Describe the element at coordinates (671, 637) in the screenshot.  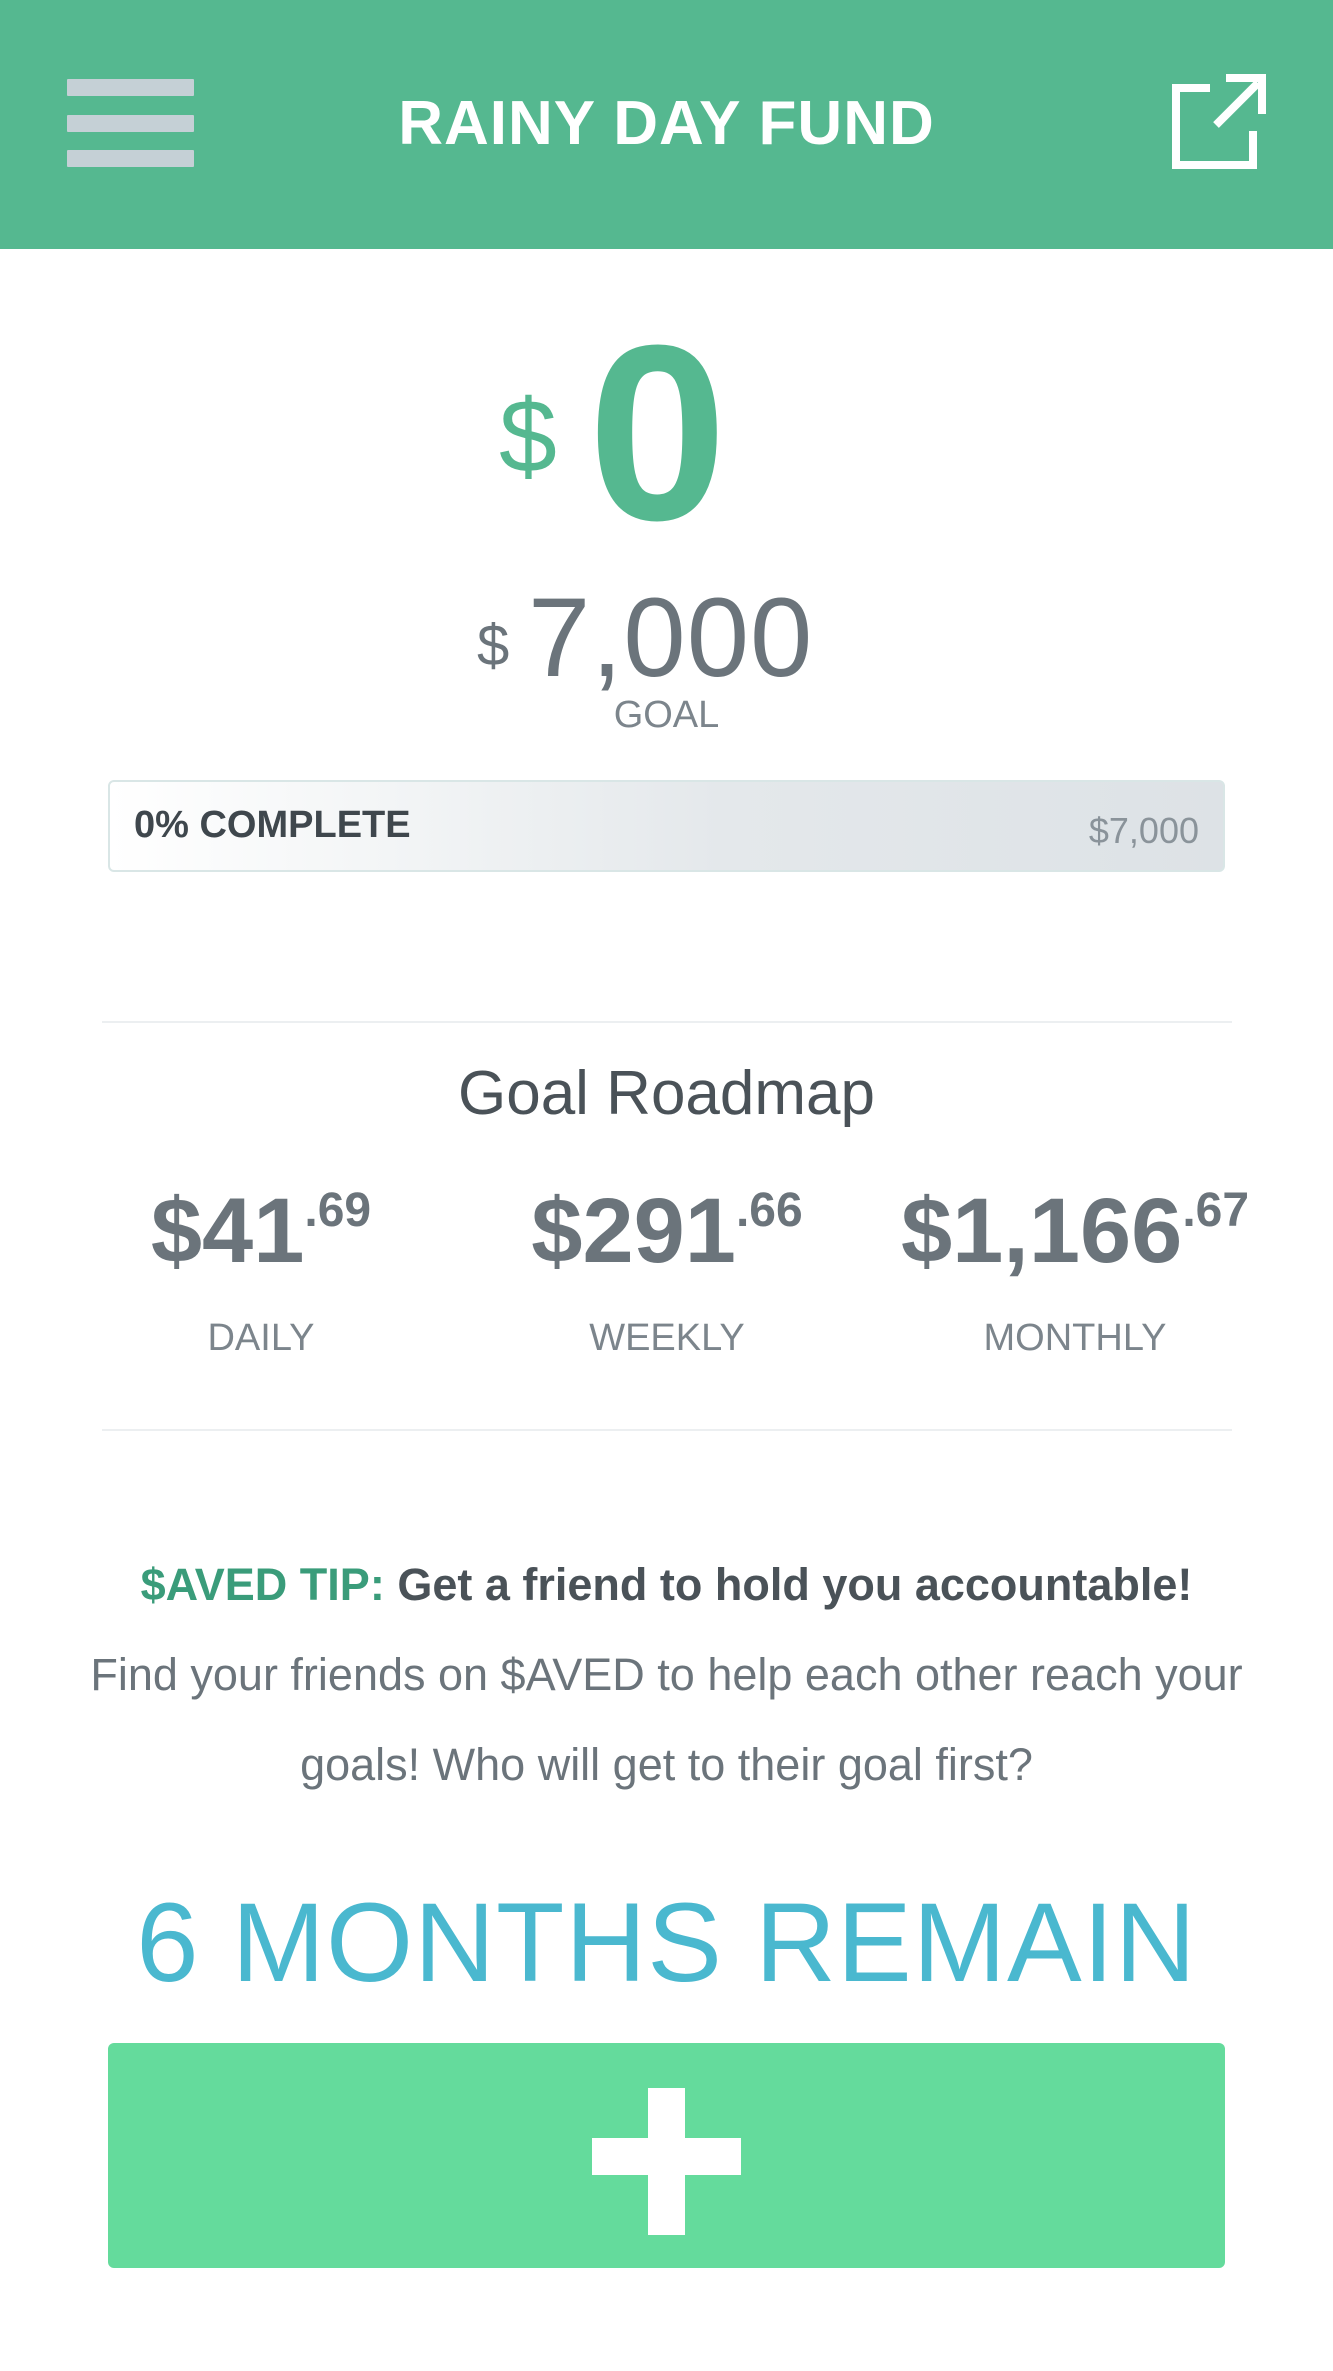
I see `goal-amount: 7,000` at that location.